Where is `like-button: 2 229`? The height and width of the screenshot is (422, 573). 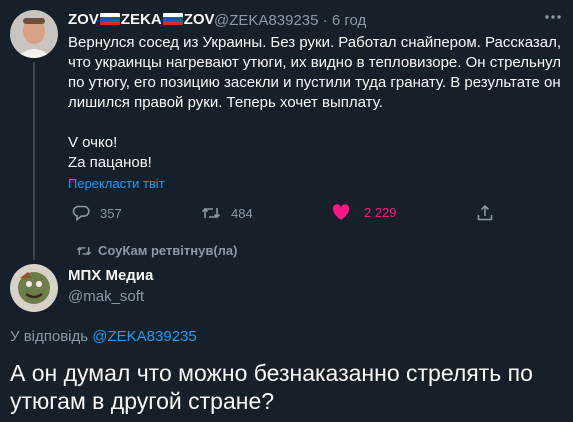 like-button: 2 229 is located at coordinates (364, 212).